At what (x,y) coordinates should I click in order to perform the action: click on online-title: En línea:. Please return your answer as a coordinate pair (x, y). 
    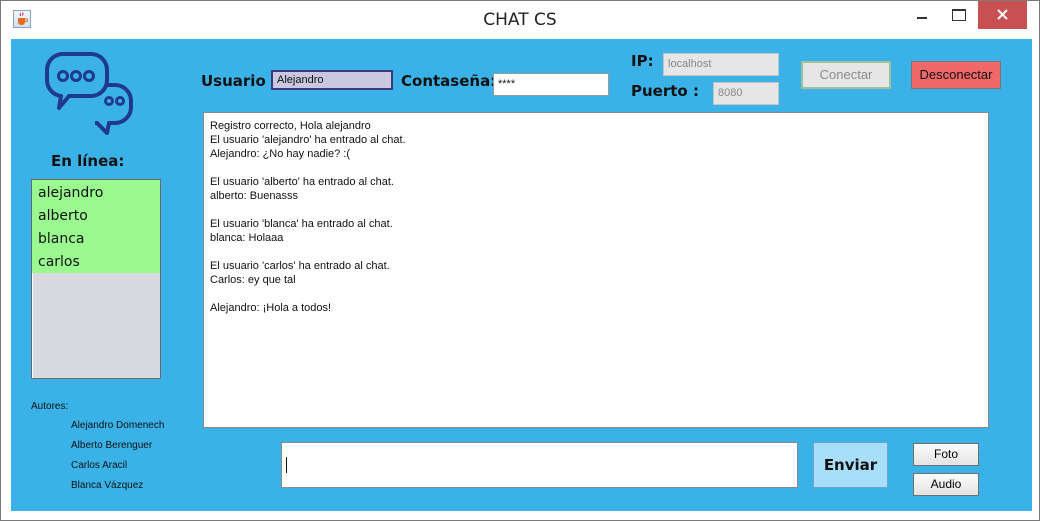
    Looking at the image, I should click on (88, 161).